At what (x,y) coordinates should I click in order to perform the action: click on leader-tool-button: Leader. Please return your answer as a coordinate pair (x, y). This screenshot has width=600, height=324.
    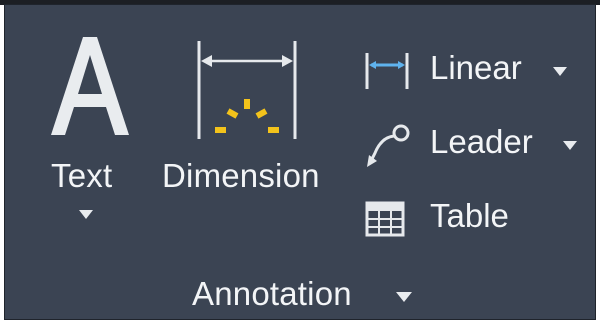
    Looking at the image, I should click on (475, 144).